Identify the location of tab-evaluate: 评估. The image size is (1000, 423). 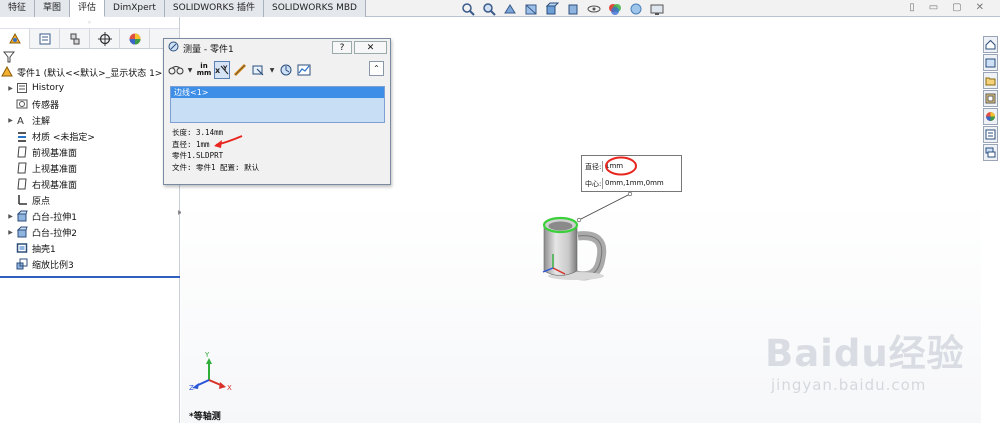
(88, 8).